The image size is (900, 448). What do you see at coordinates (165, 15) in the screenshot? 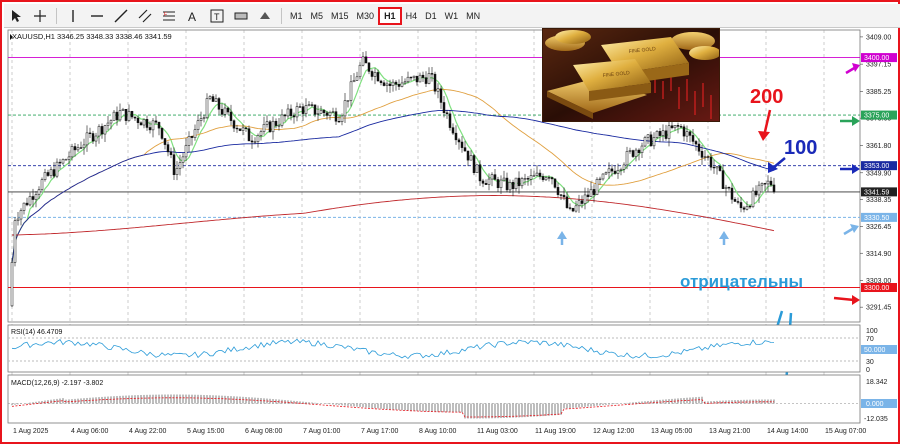
I see `svg-text: F` at bounding box center [165, 15].